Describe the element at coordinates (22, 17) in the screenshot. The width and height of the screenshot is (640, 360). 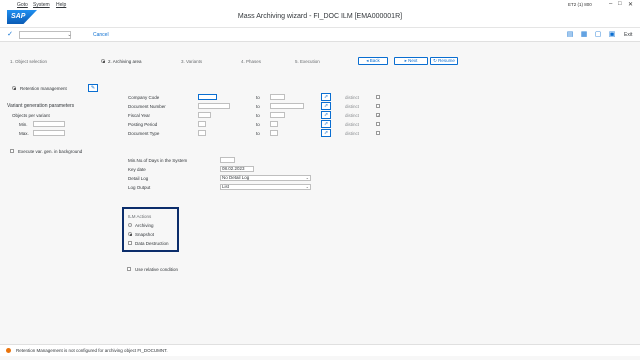
I see `sap-logo: SAP` at that location.